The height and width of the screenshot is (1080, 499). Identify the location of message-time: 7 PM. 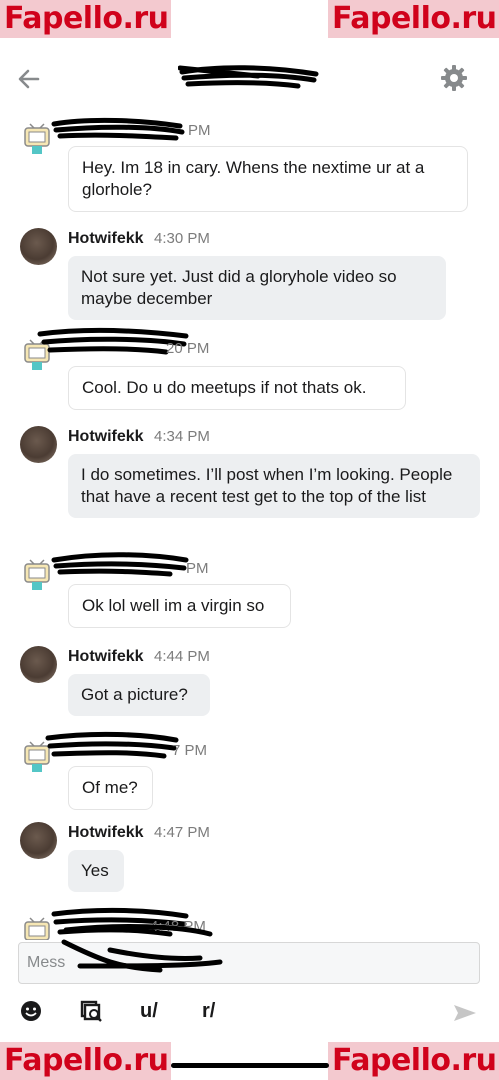
(190, 750).